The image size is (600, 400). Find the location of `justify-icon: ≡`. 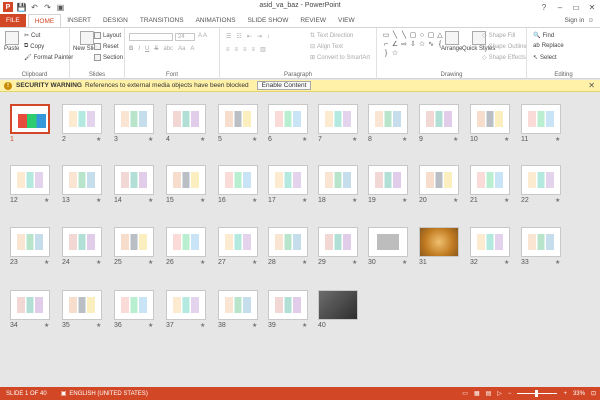

justify-icon: ≡ is located at coordinates (254, 50).